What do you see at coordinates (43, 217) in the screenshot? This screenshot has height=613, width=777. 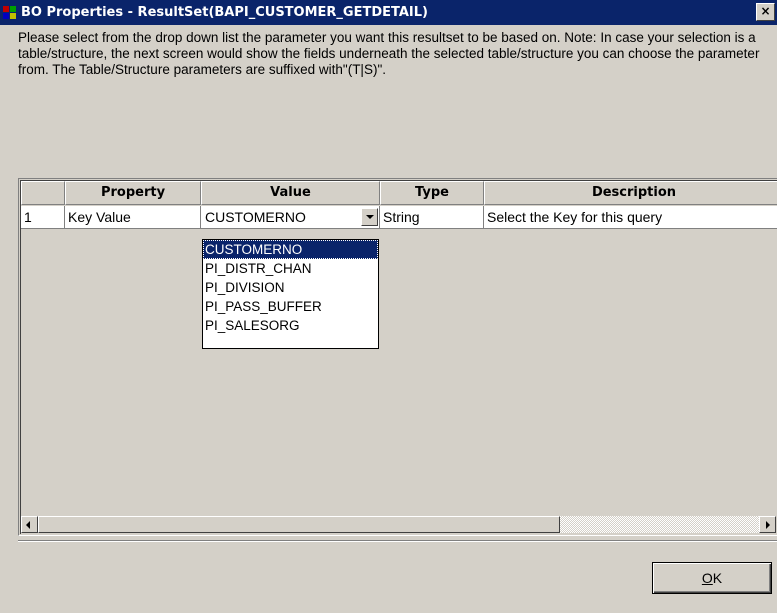 I see `row-number: 1` at bounding box center [43, 217].